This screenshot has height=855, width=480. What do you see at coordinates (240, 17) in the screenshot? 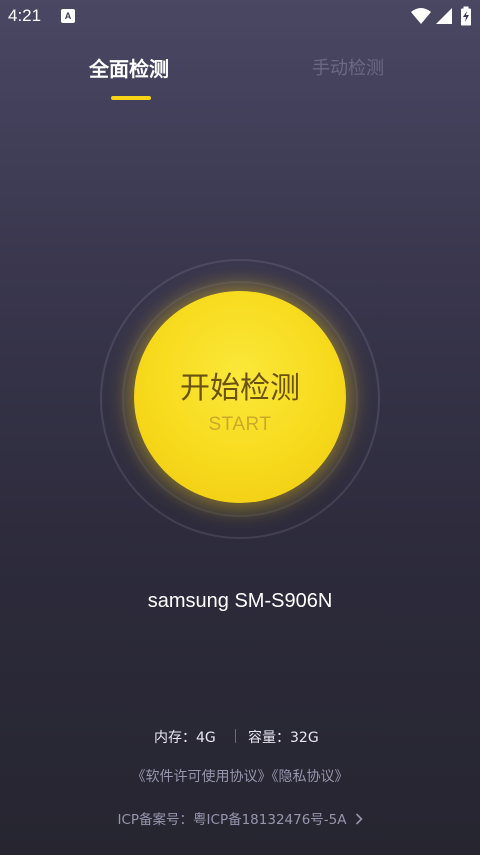
I see `status-bar: 4:21 A` at bounding box center [240, 17].